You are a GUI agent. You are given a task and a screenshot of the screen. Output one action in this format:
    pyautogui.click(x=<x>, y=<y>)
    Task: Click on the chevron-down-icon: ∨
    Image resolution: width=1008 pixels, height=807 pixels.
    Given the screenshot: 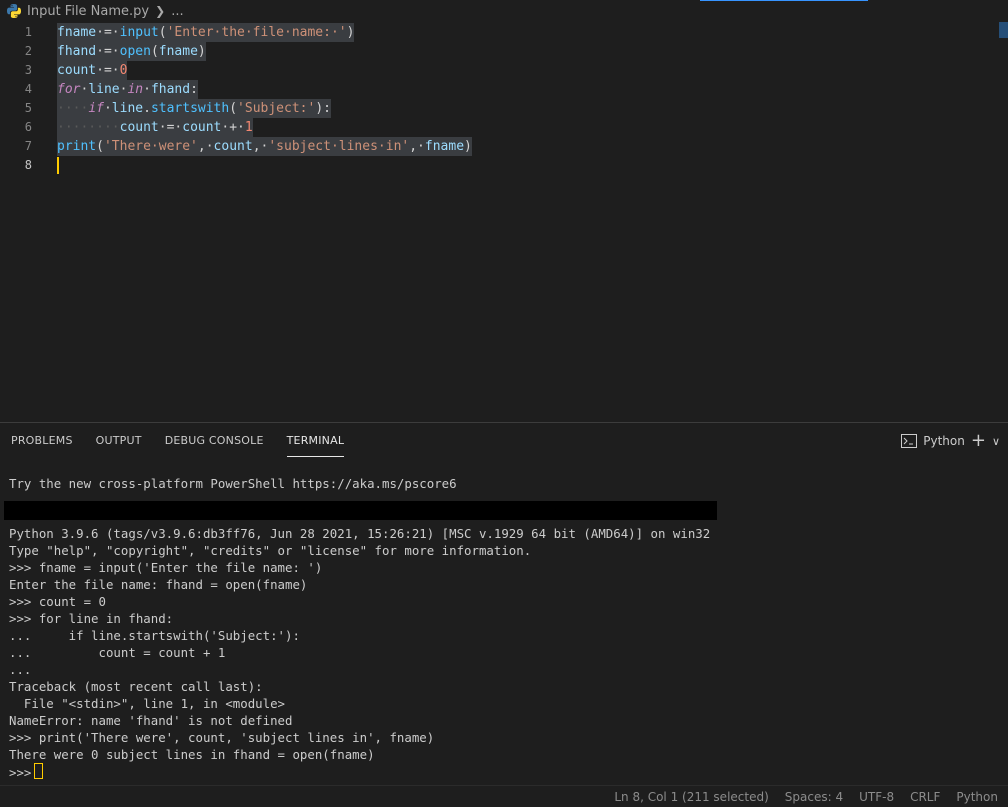 What is the action you would take?
    pyautogui.click(x=996, y=441)
    